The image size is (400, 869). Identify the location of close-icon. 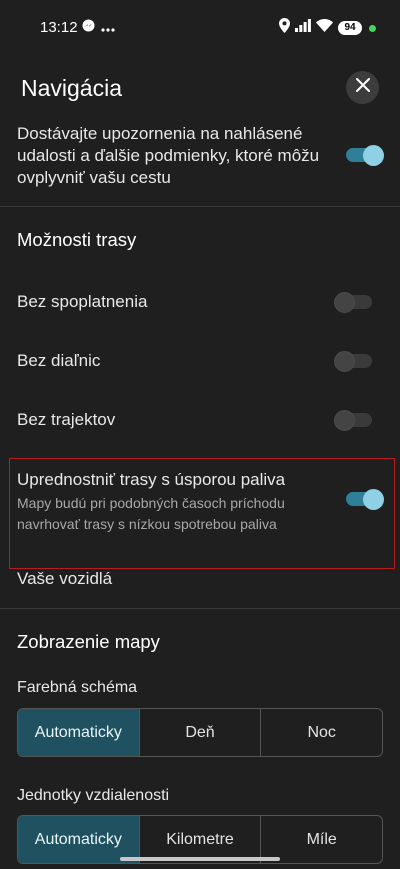
(362, 87).